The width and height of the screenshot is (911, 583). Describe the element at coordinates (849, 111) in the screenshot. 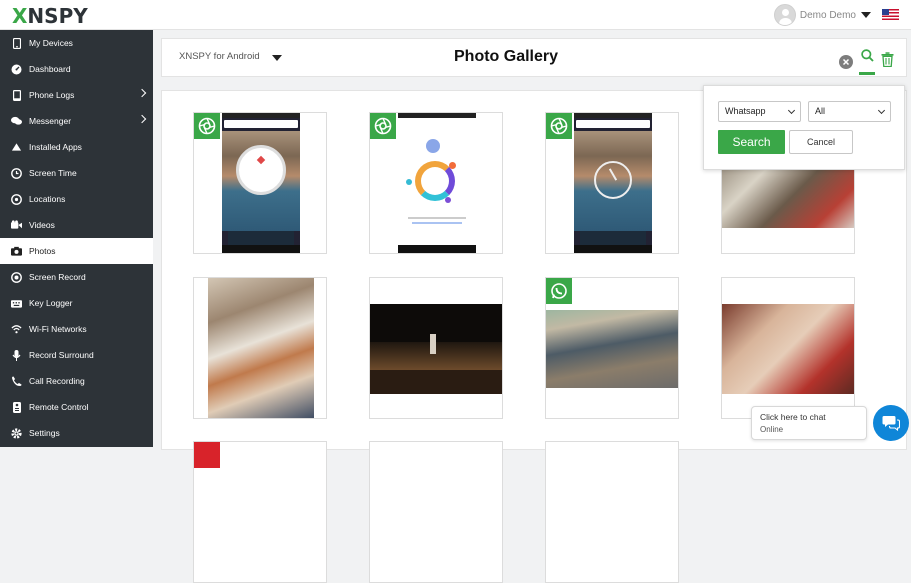

I see `type-filter-select: All` at that location.